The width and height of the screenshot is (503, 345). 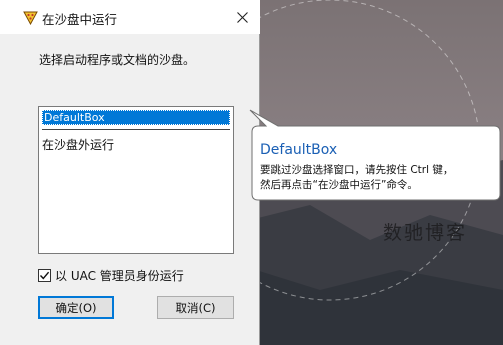 I want to click on list-item-run-outside: 在沙盘外运行, so click(x=78, y=144).